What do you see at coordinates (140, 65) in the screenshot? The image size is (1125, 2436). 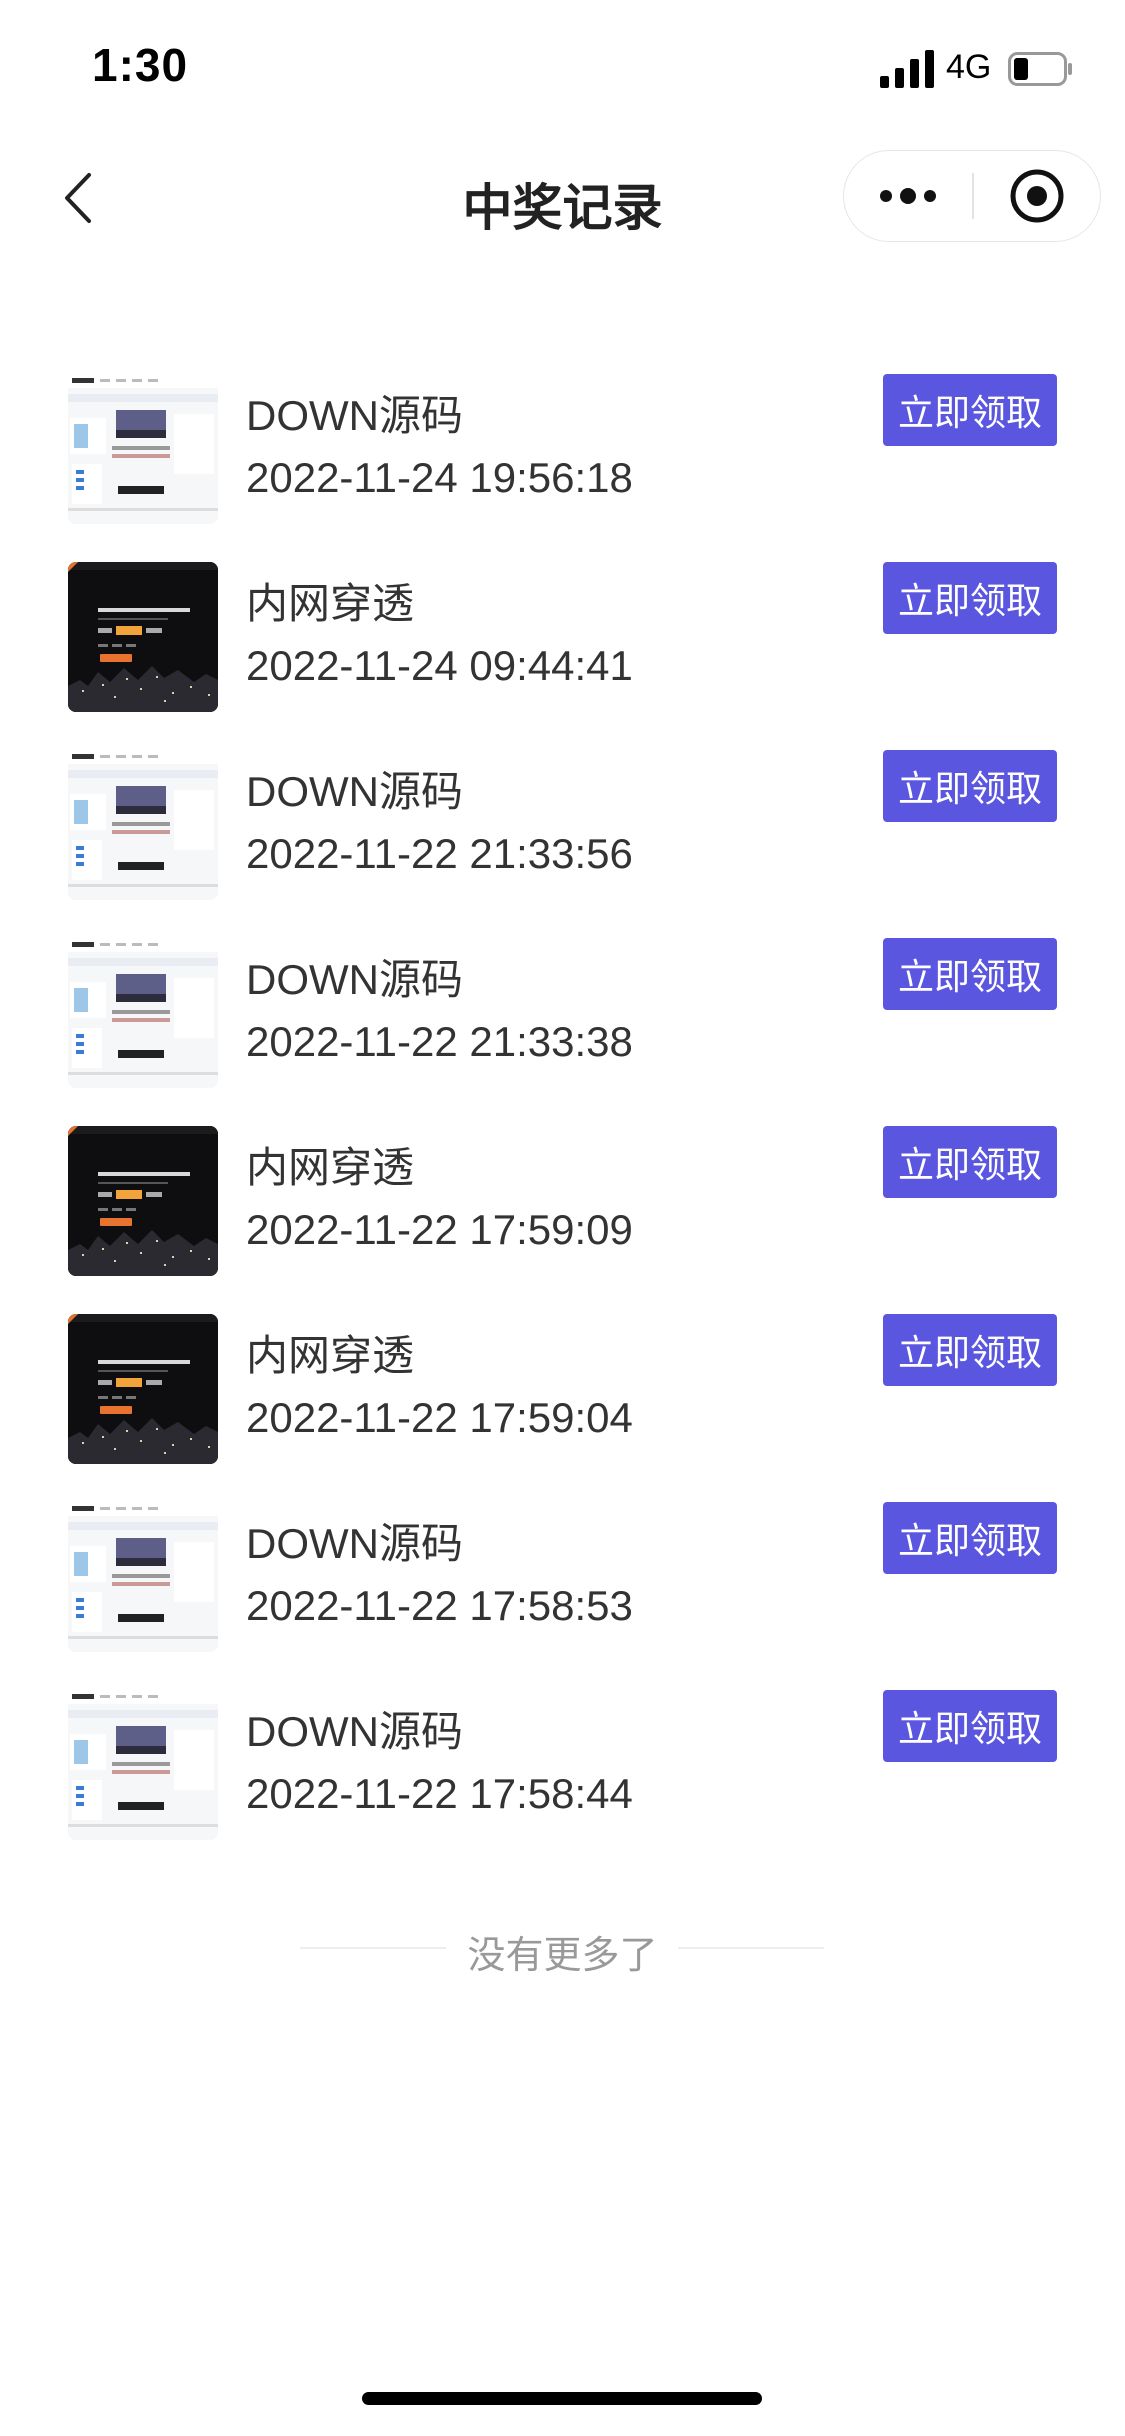 I see `status-time: 1:30` at bounding box center [140, 65].